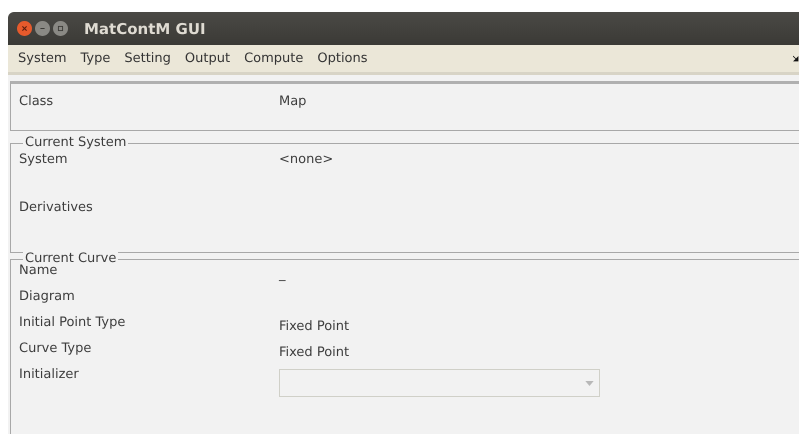 The width and height of the screenshot is (799, 434). I want to click on field-label: Initializer, so click(49, 374).